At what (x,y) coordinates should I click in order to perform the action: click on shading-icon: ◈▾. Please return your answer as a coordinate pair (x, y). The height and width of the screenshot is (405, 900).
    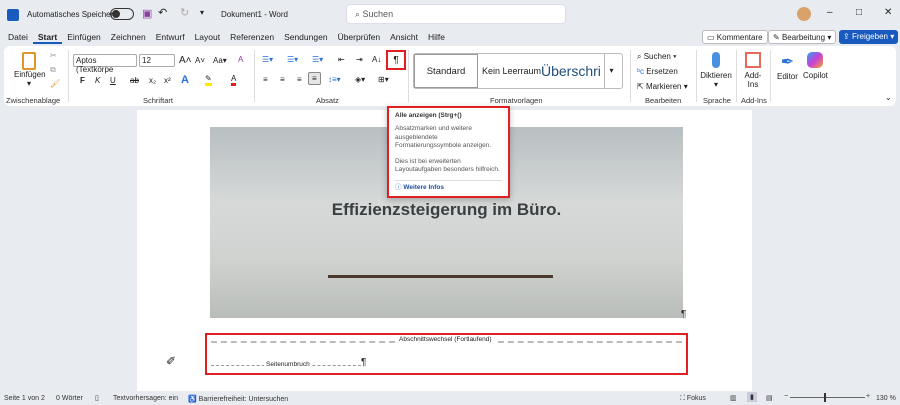
    Looking at the image, I should click on (360, 79).